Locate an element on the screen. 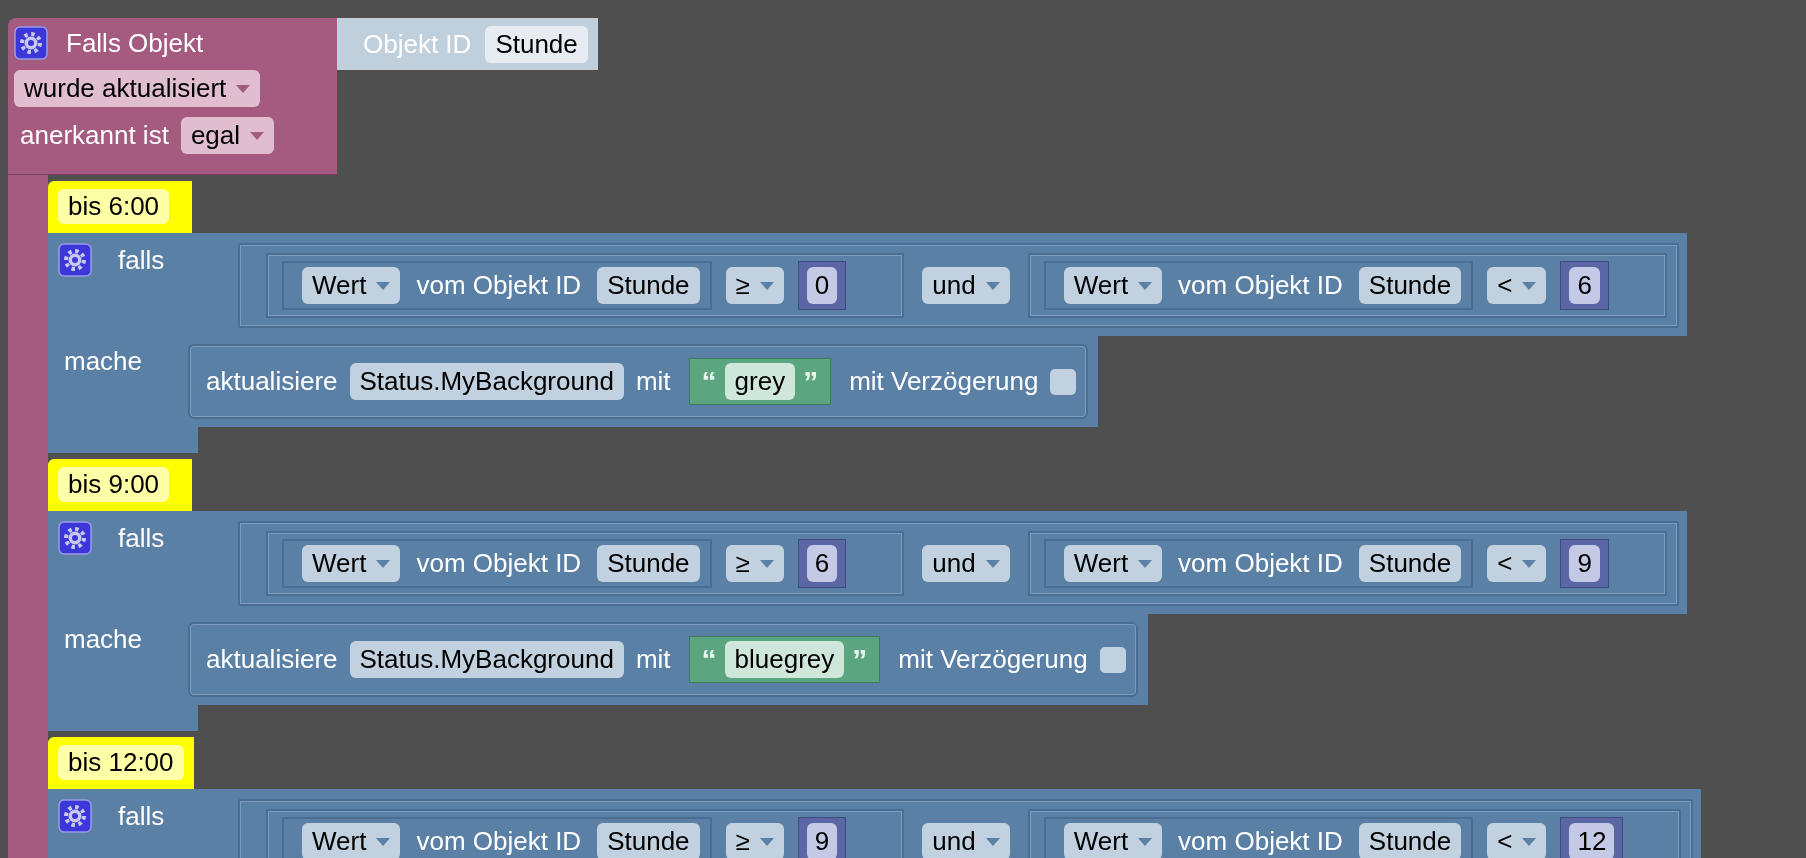  comment-text: bis 9:00 is located at coordinates (114, 484).